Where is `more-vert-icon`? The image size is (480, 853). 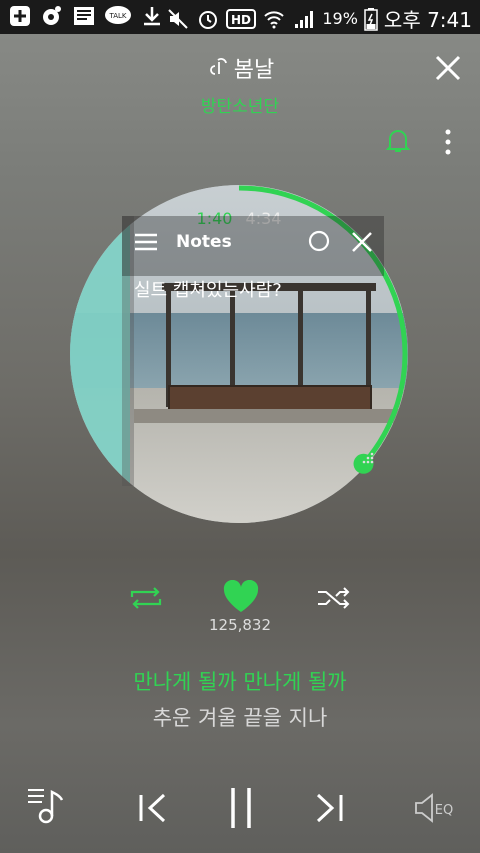 more-vert-icon is located at coordinates (448, 142).